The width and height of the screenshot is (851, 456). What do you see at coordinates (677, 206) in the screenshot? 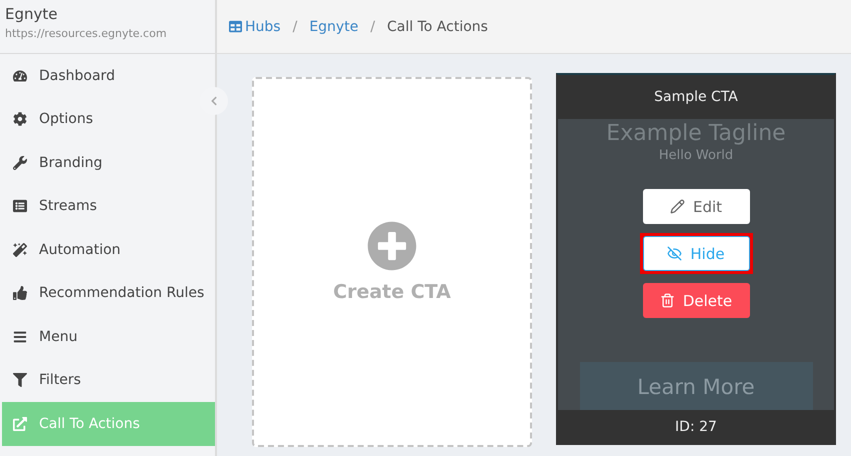
I see `pencil-icon` at bounding box center [677, 206].